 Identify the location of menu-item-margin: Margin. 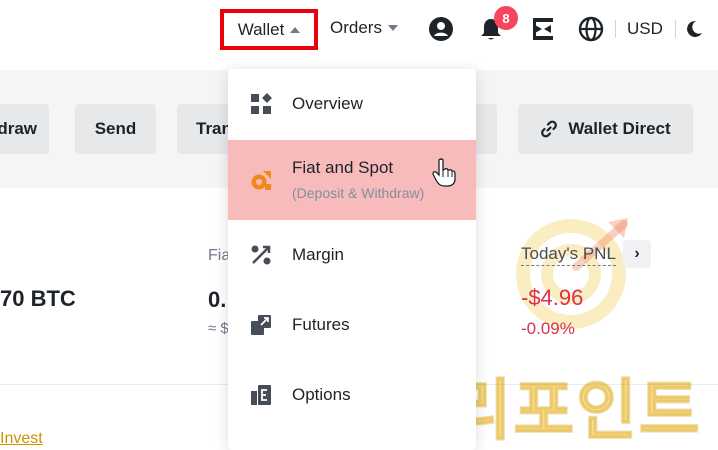
(352, 255).